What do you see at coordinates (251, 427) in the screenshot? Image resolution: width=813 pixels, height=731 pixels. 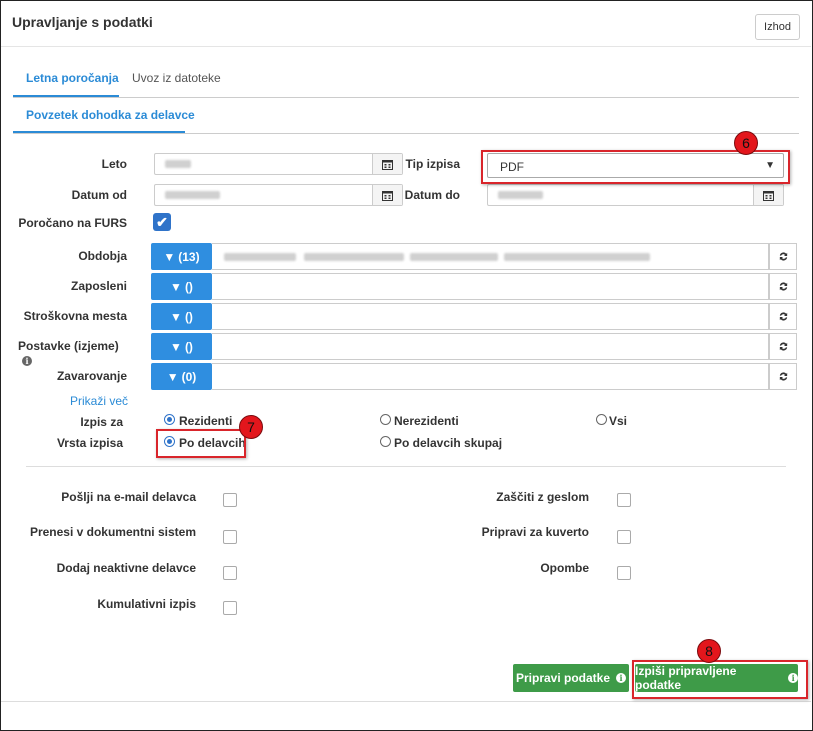 I see `step-badge-7: 7` at bounding box center [251, 427].